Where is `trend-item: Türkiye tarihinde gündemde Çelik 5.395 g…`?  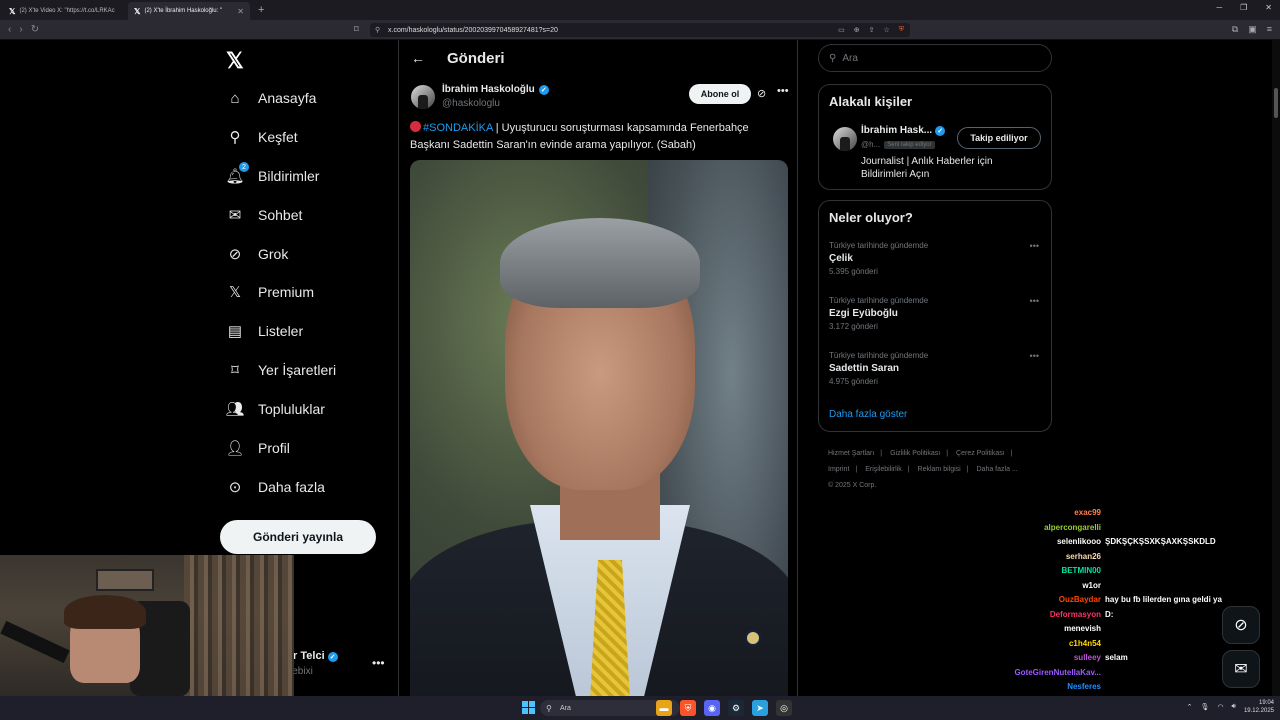
trend-item: Türkiye tarihinde gündemde Çelik 5.395 g… is located at coordinates (936, 258).